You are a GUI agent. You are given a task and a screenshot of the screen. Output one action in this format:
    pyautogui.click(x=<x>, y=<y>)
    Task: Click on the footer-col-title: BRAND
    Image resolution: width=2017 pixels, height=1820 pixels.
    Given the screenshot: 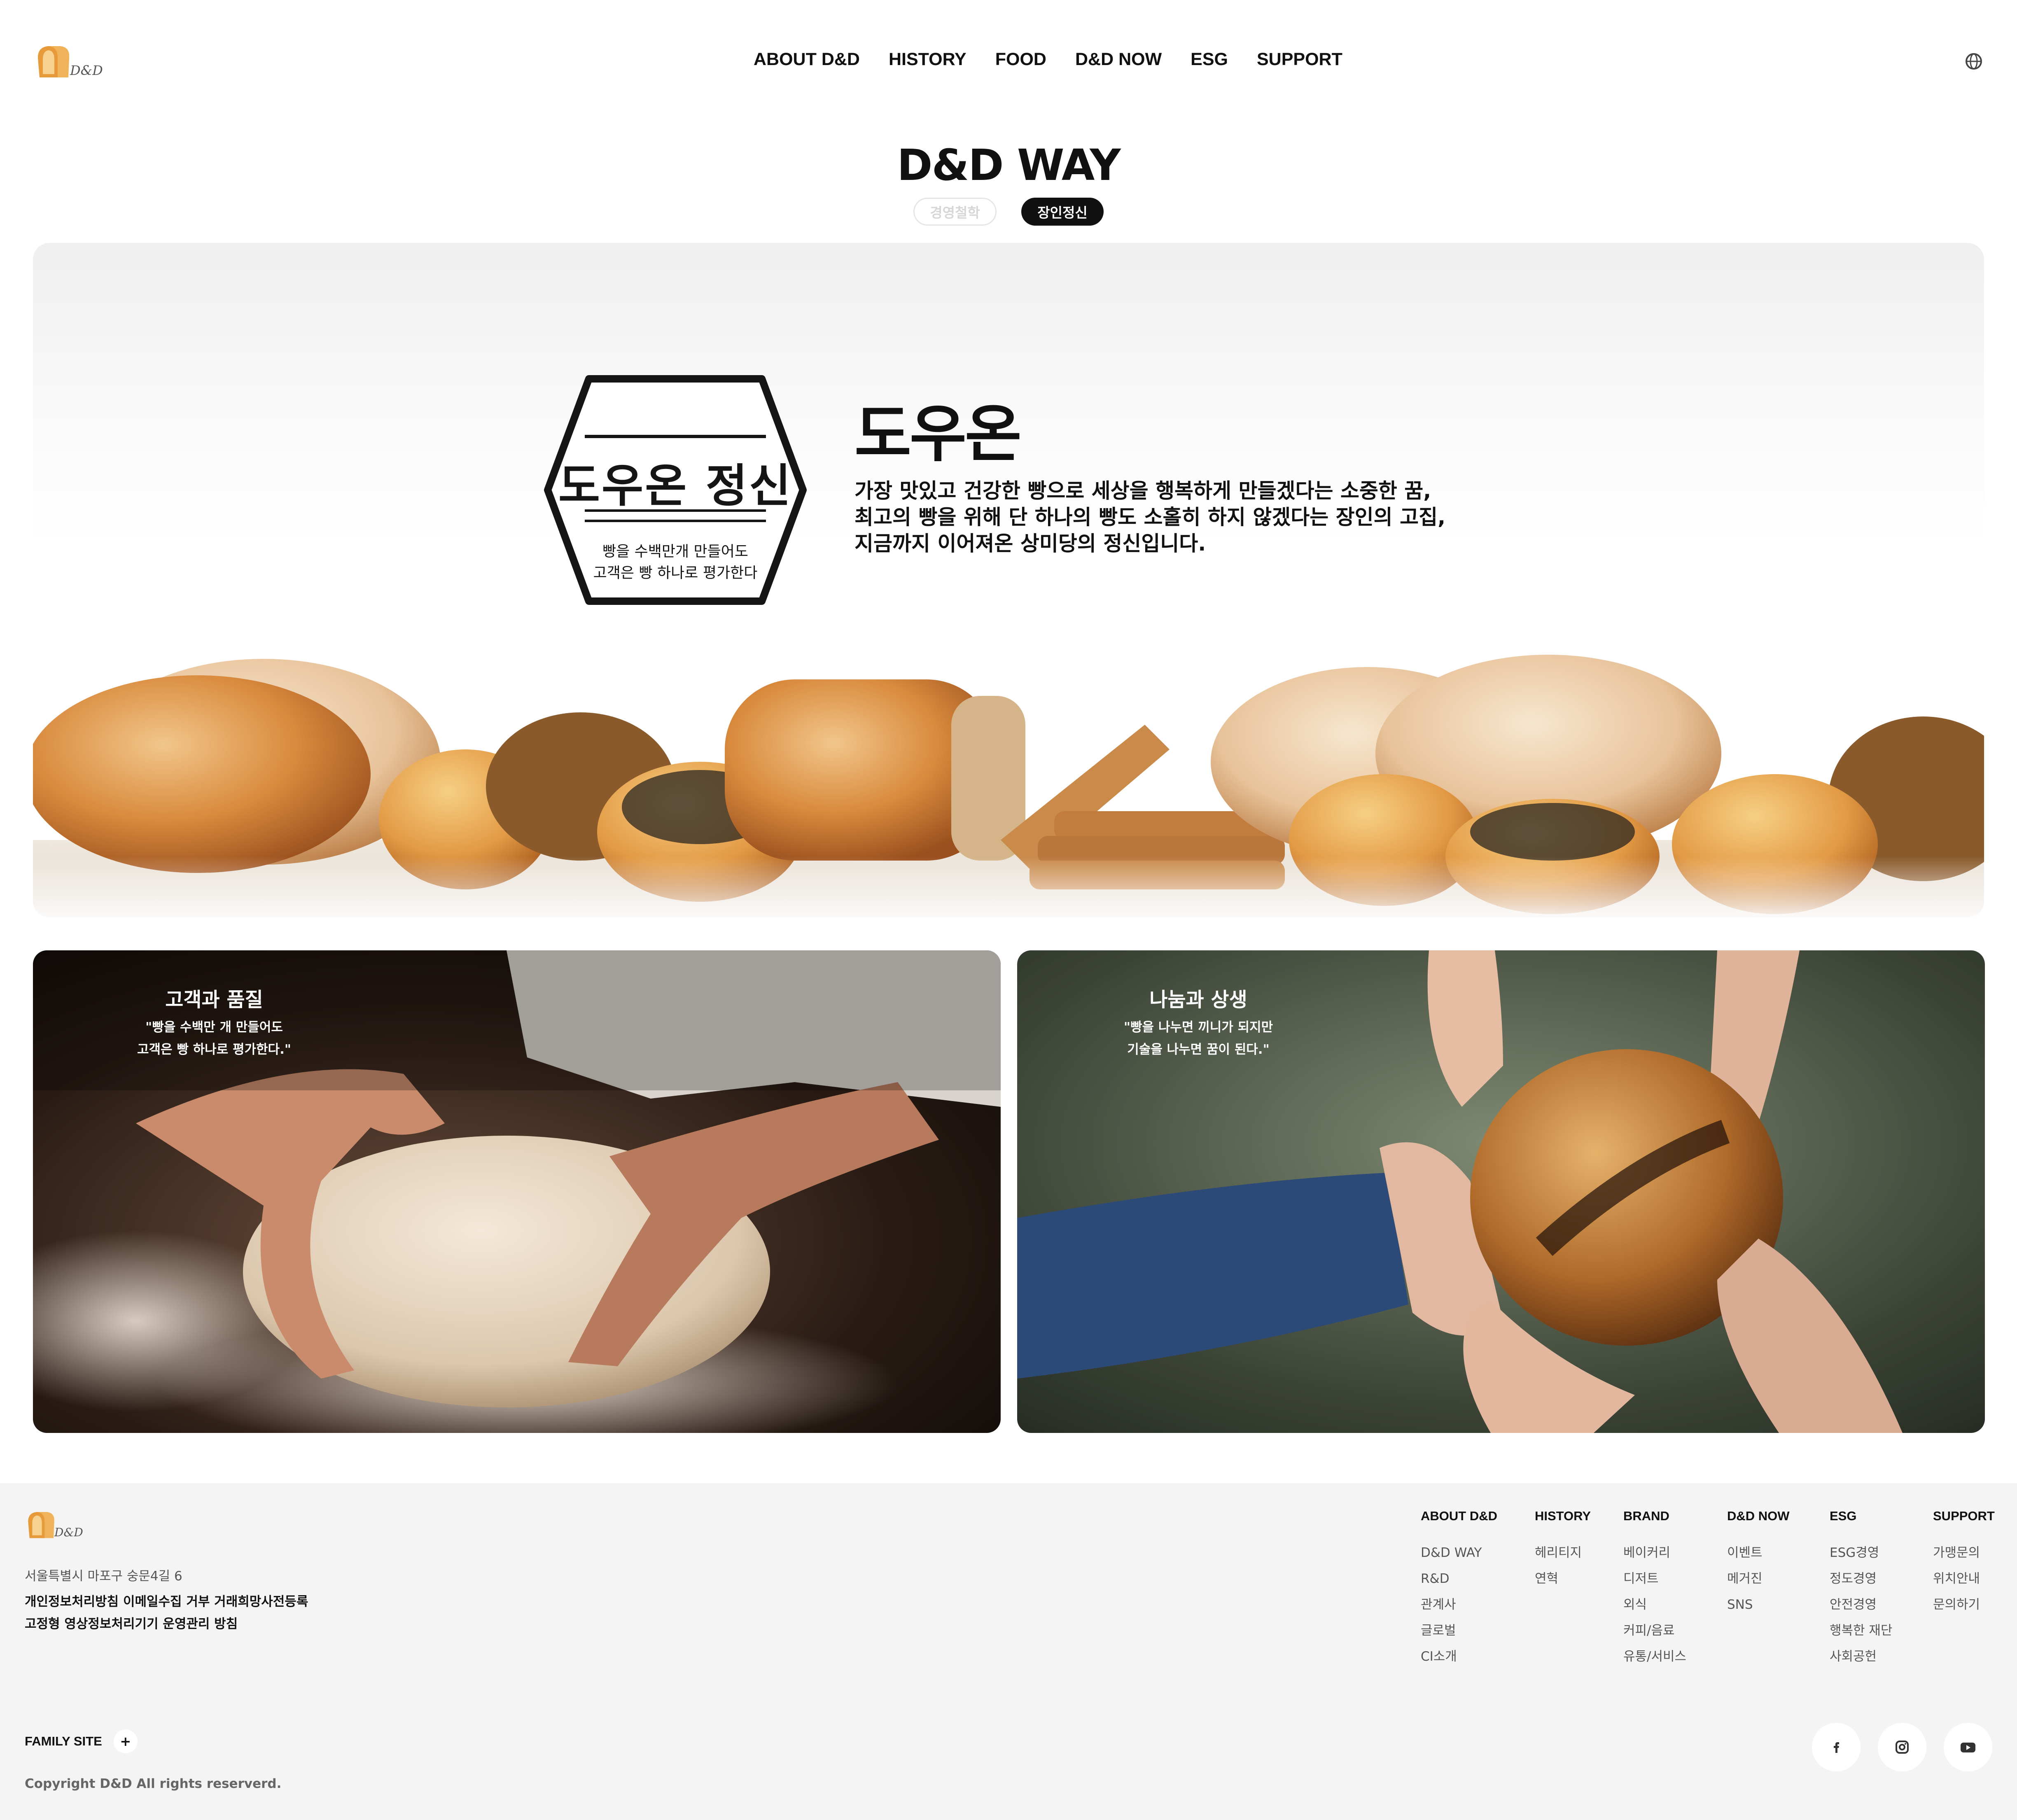 What is the action you would take?
    pyautogui.click(x=1646, y=1516)
    